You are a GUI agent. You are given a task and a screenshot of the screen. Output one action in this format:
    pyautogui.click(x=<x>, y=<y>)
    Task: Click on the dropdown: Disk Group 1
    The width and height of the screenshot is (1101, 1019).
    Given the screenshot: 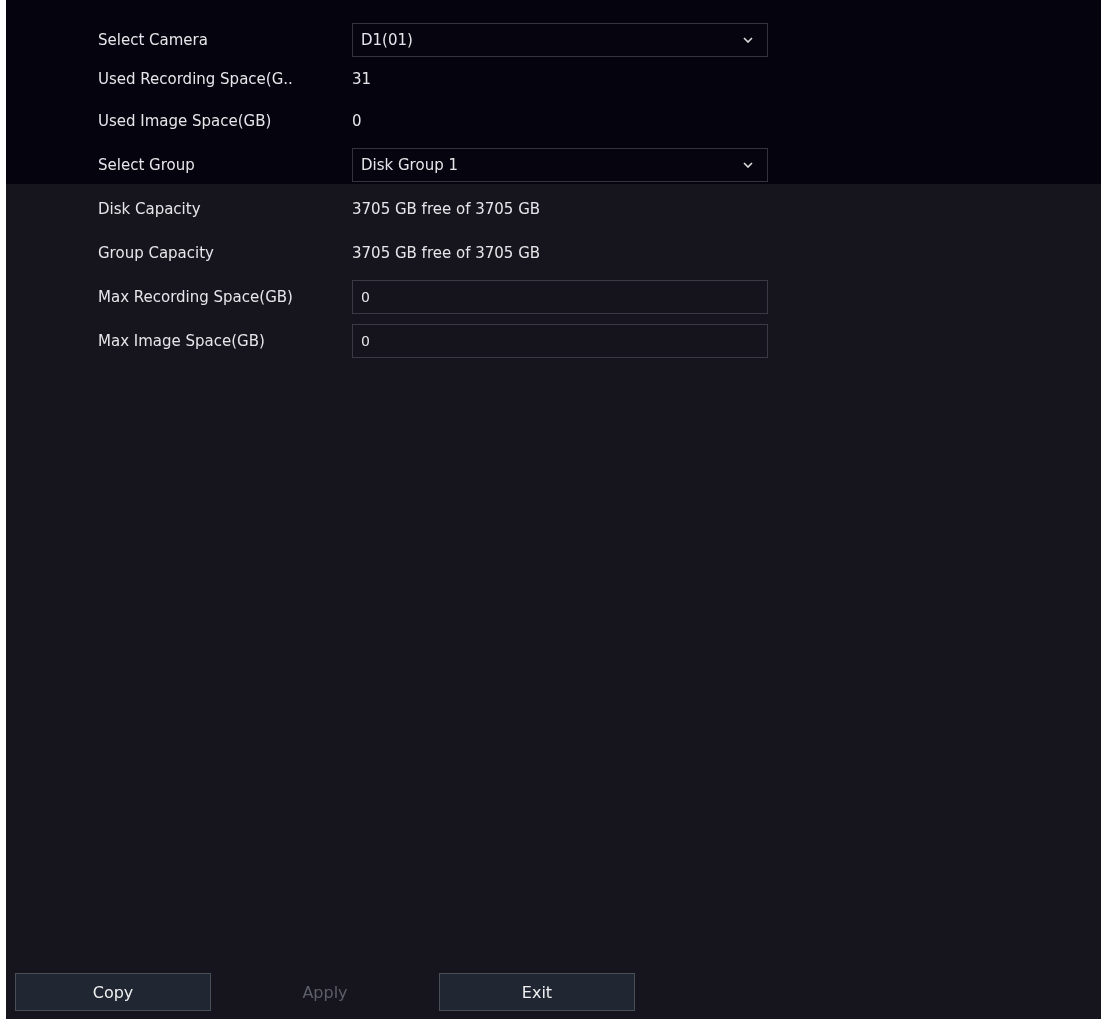 What is the action you would take?
    pyautogui.click(x=560, y=165)
    